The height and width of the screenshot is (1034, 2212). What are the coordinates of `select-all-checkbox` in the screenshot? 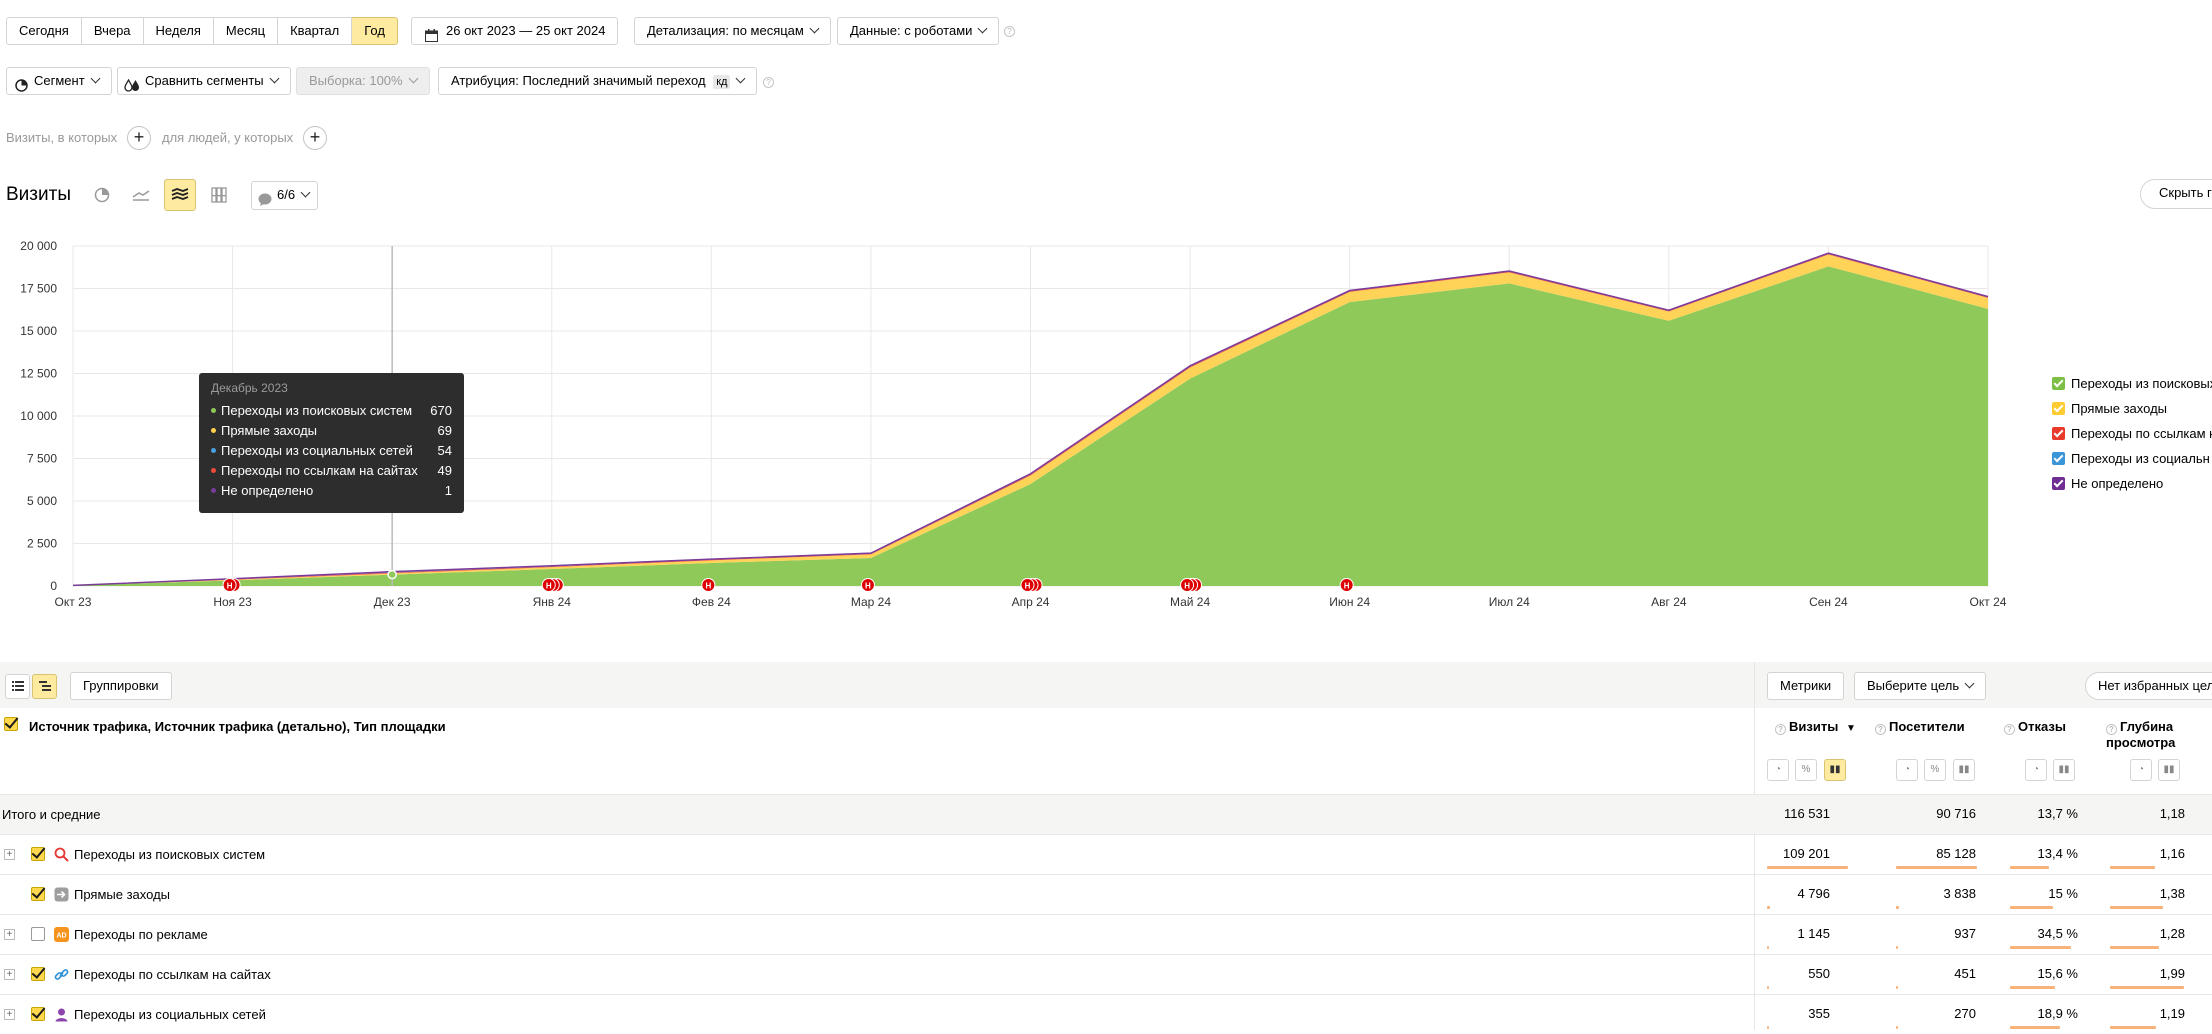 It's located at (11, 724).